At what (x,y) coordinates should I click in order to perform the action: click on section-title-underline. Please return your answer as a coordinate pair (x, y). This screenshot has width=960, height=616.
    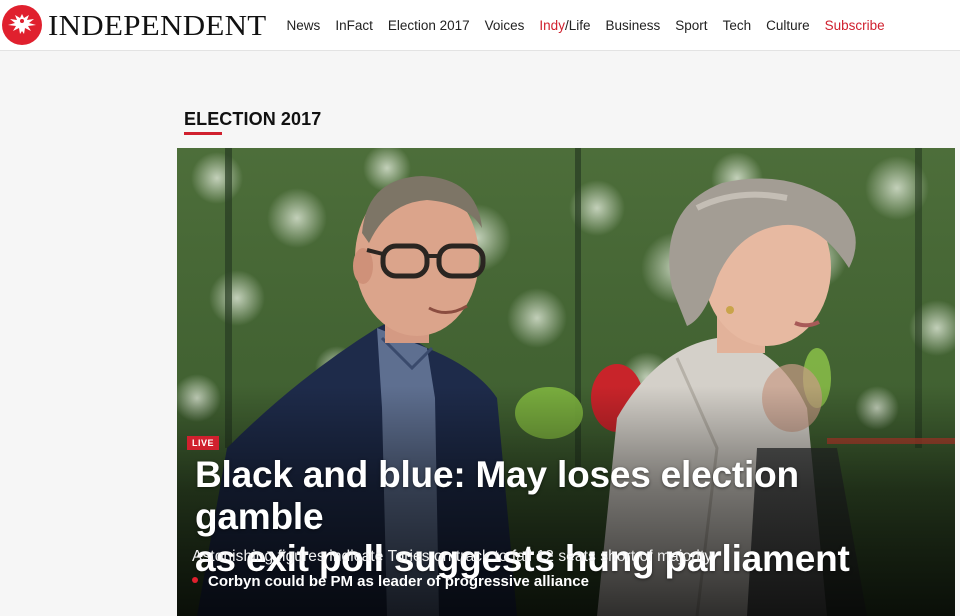
    Looking at the image, I should click on (203, 133).